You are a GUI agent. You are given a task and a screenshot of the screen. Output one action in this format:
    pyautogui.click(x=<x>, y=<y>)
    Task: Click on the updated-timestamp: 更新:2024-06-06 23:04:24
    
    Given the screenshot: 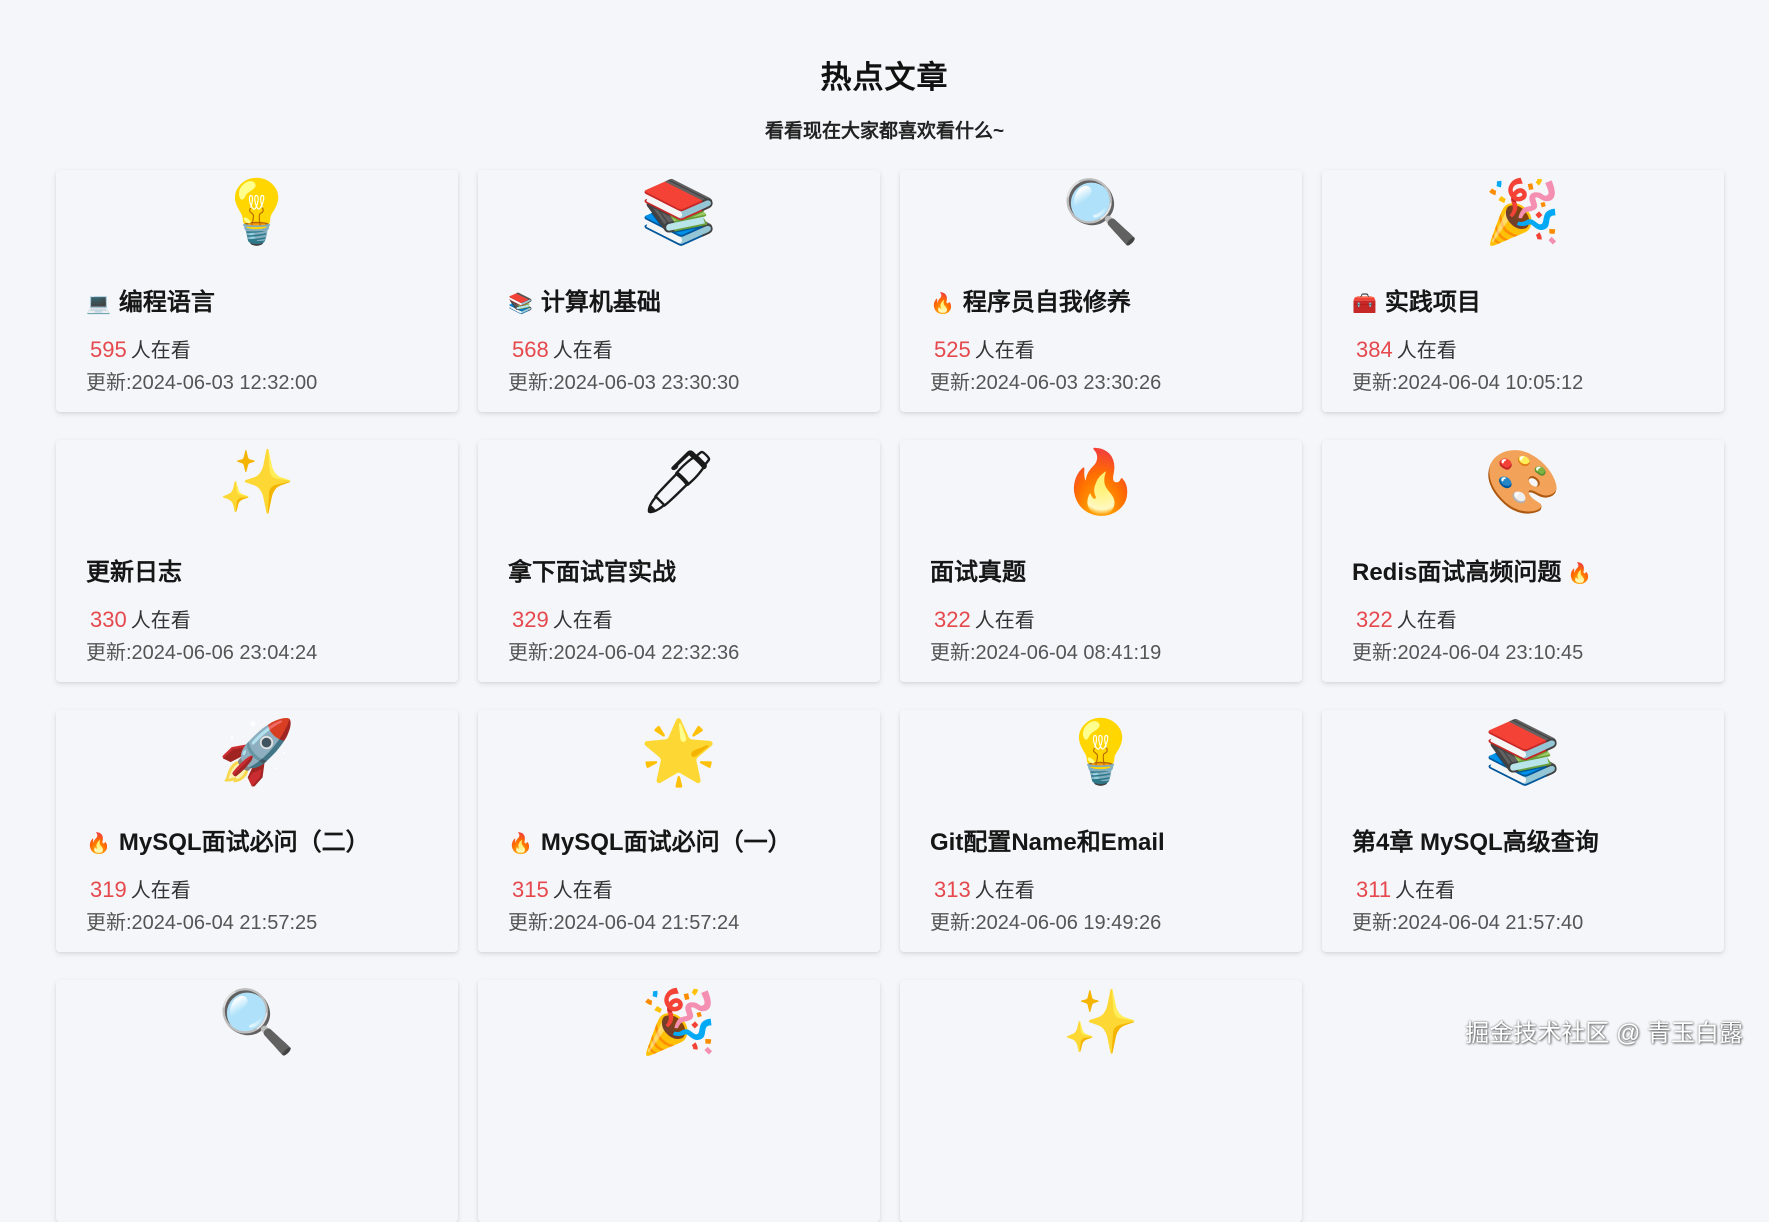 What is the action you would take?
    pyautogui.click(x=202, y=653)
    